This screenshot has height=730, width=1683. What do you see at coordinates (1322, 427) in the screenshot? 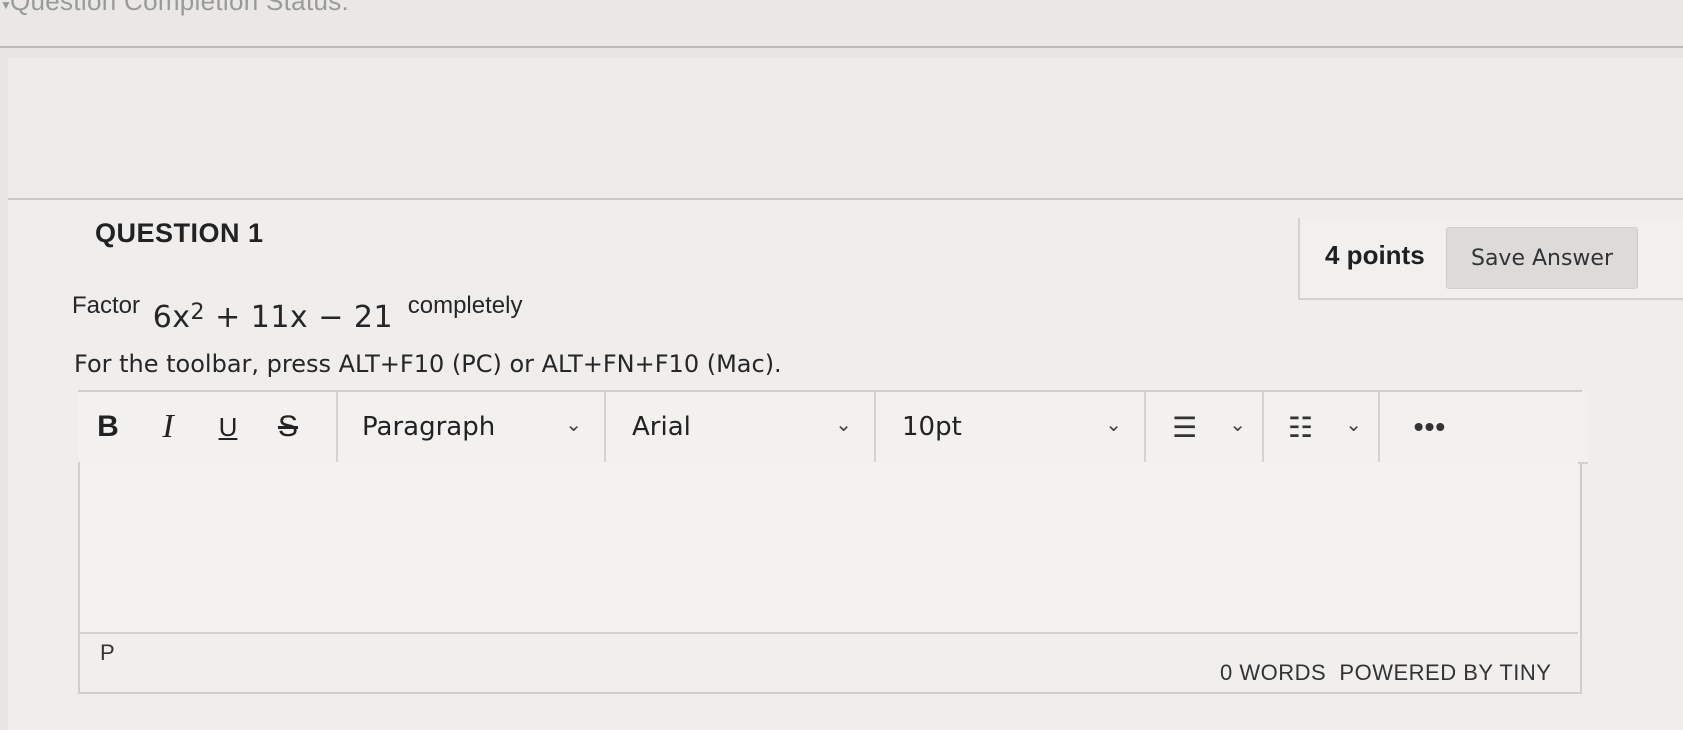
I see `numbered-list-button: ☷ ⌄` at bounding box center [1322, 427].